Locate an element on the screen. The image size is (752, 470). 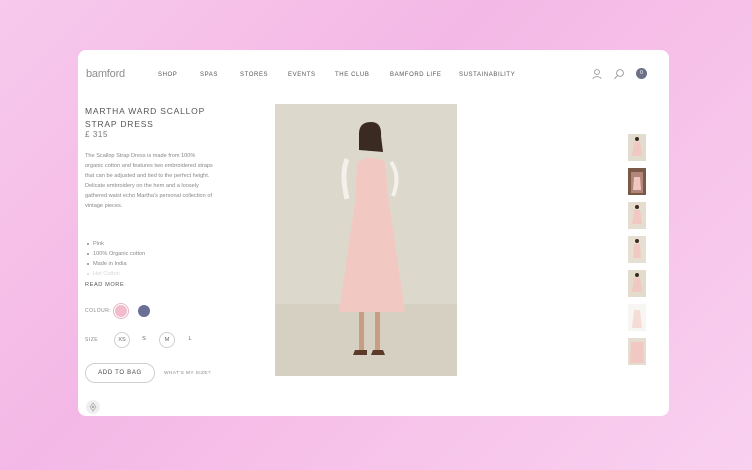
bag-count-badge: 0 is located at coordinates (641, 73).